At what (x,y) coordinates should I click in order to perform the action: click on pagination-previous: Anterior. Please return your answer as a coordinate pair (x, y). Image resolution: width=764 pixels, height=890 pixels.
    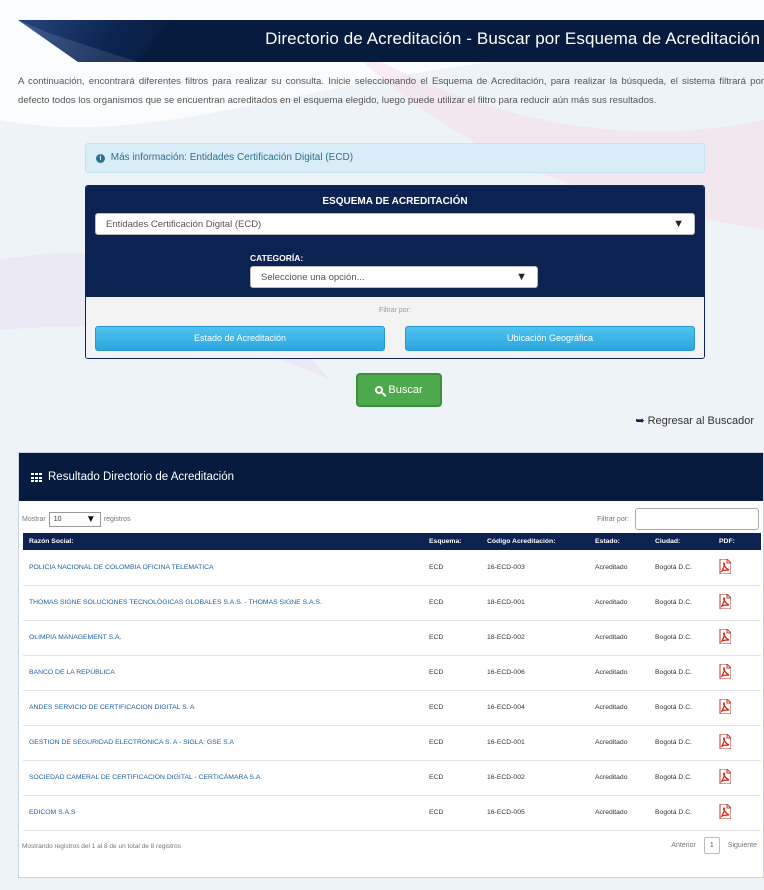
    Looking at the image, I should click on (683, 845).